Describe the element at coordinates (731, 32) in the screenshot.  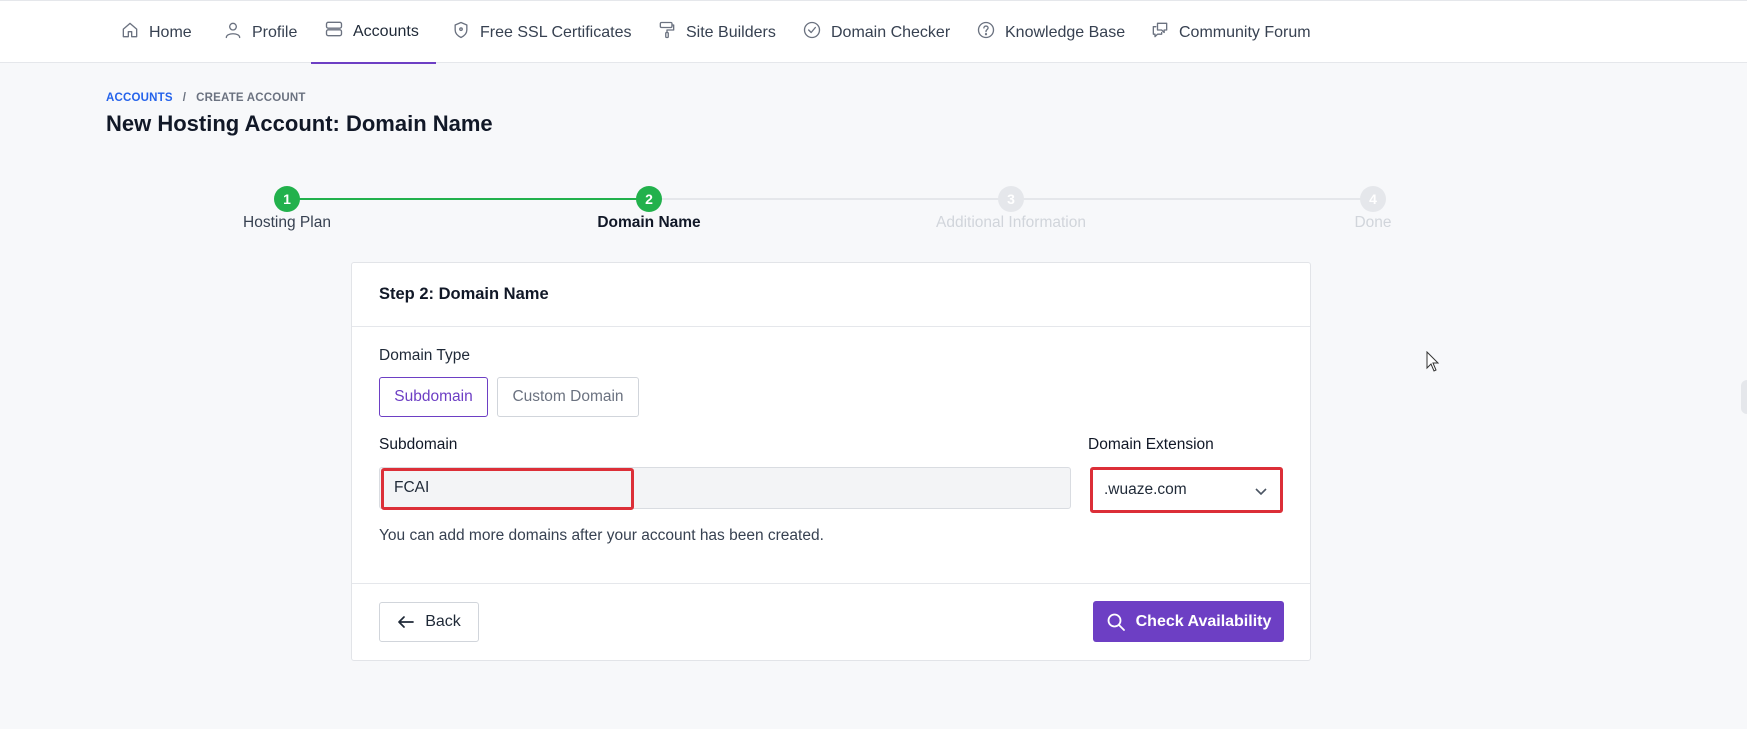
I see `nav-item-label: Site Builders` at that location.